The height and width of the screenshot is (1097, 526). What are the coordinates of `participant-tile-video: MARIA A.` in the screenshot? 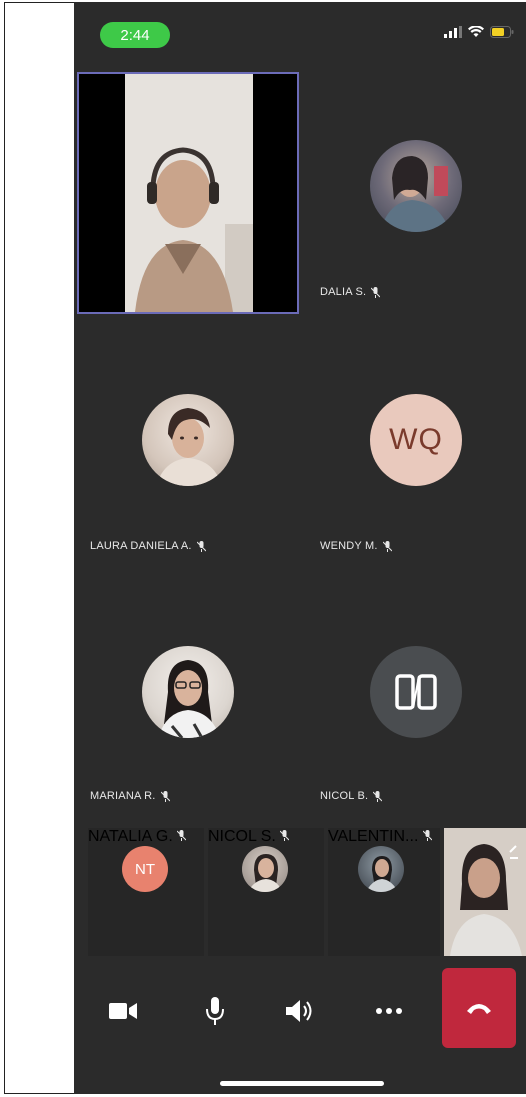 It's located at (188, 193).